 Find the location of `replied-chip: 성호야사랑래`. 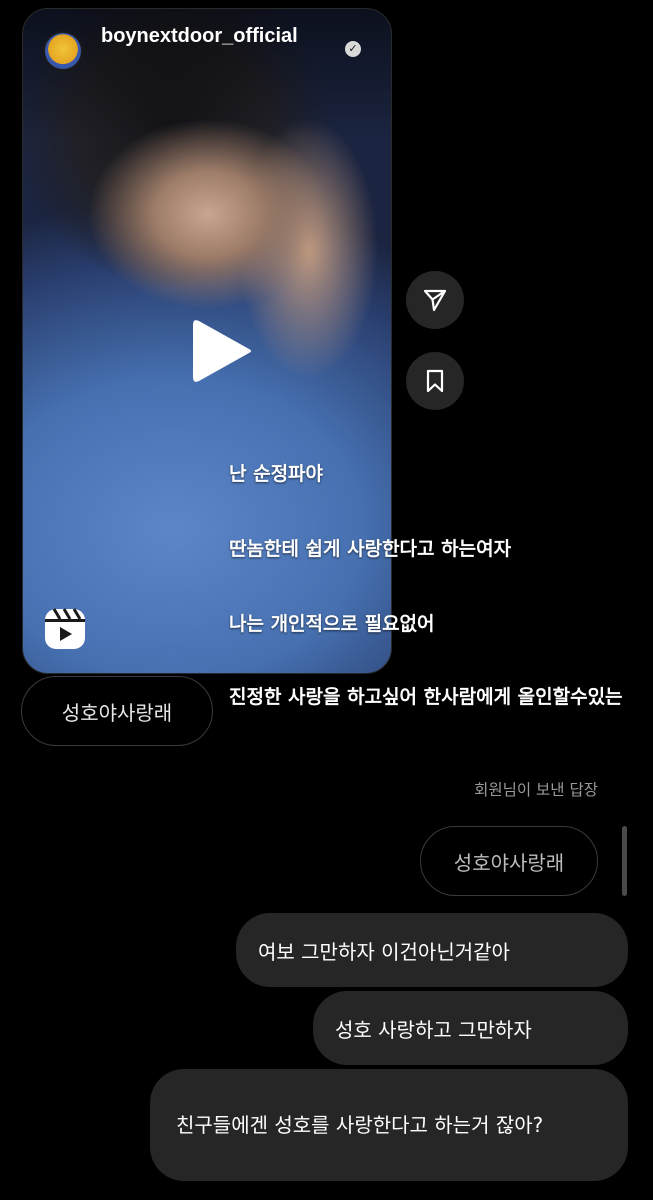

replied-chip: 성호야사랑래 is located at coordinates (509, 861).